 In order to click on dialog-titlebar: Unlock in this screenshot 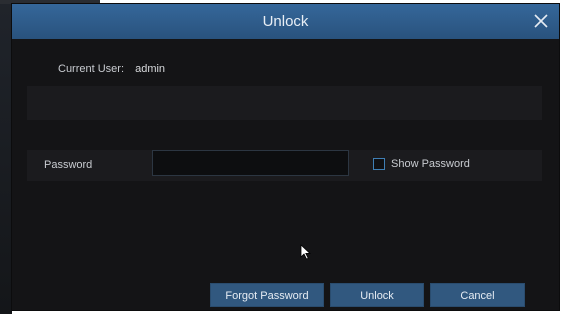, I will do `click(285, 21)`.